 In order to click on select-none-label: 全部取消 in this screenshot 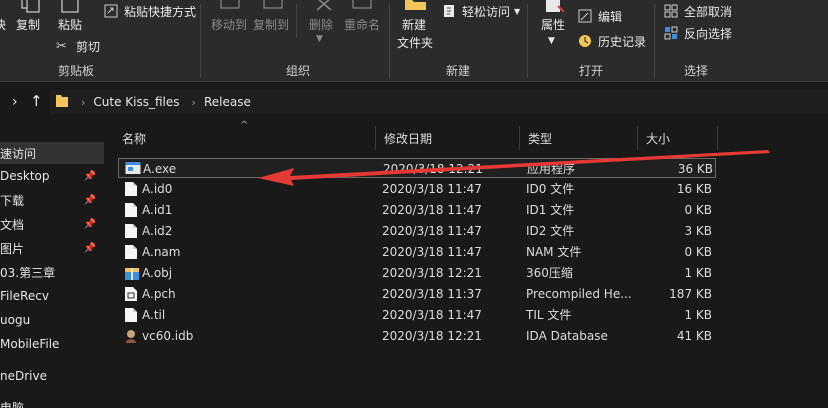, I will do `click(708, 12)`.